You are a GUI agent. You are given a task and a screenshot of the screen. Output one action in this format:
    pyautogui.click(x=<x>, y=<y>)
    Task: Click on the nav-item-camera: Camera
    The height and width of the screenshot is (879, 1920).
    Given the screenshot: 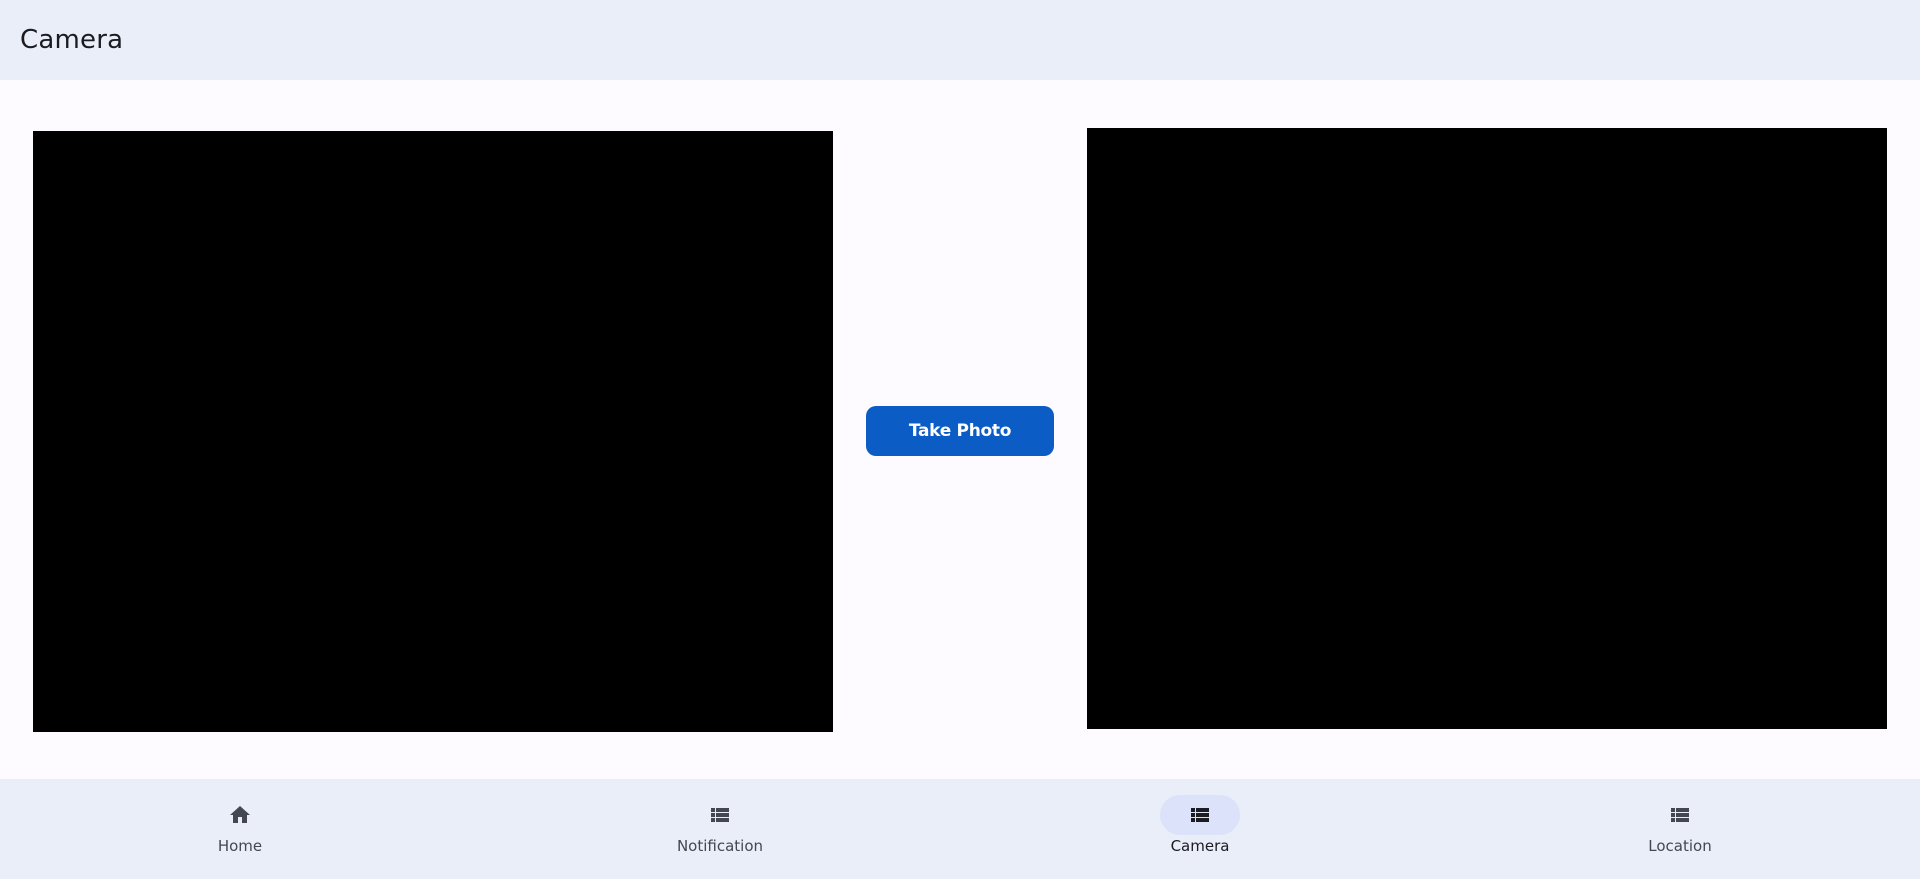 What is the action you would take?
    pyautogui.click(x=1200, y=829)
    